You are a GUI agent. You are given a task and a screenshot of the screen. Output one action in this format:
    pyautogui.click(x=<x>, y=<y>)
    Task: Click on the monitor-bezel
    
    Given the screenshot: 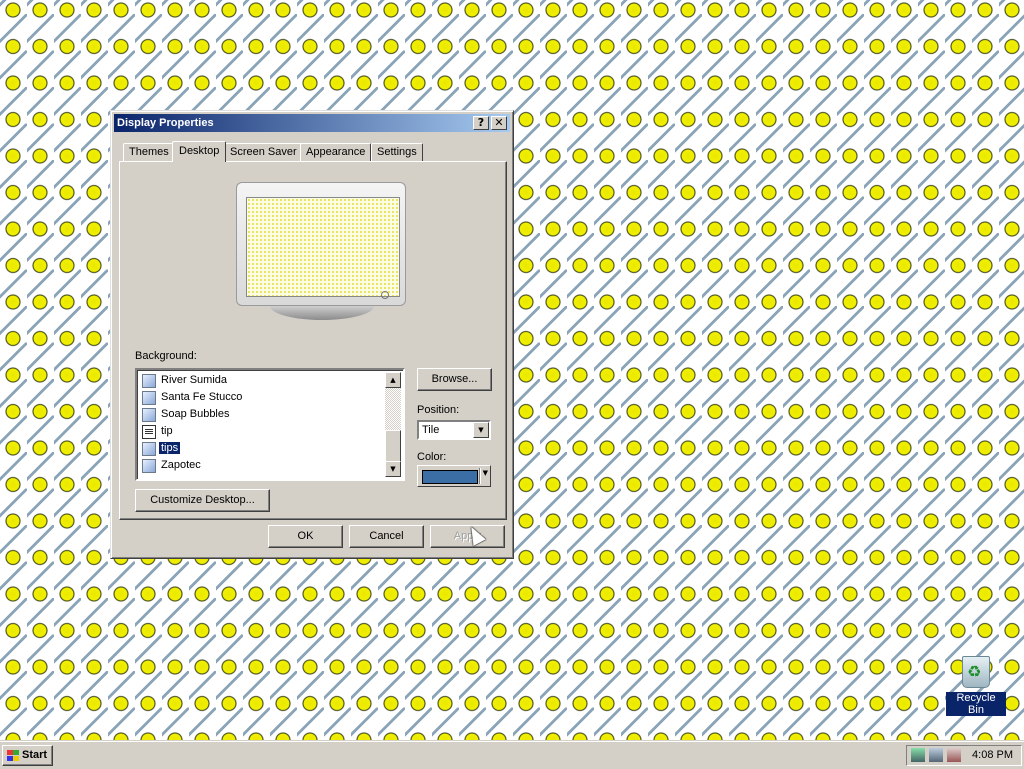 What is the action you would take?
    pyautogui.click(x=321, y=244)
    